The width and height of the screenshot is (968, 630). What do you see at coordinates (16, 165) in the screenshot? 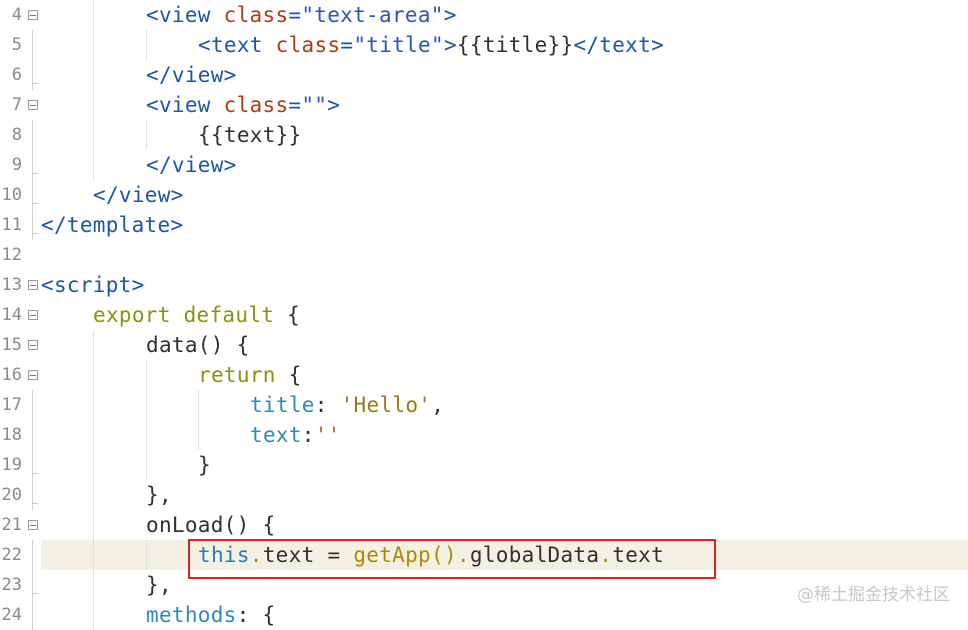
I see `line-number: 9` at bounding box center [16, 165].